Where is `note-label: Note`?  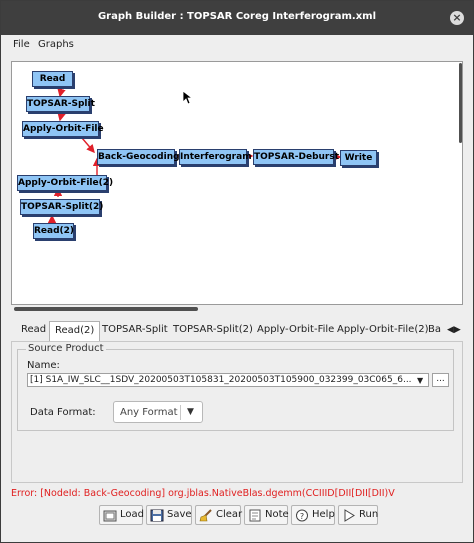 note-label: Note is located at coordinates (277, 514).